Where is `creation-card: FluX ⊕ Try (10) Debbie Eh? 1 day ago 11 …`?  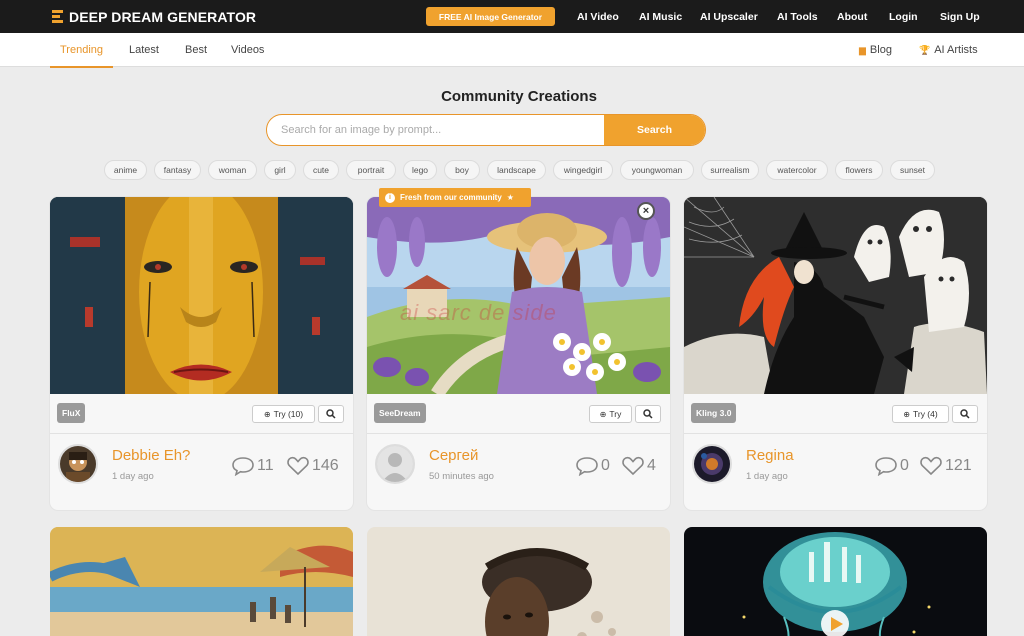
creation-card: FluX ⊕ Try (10) Debbie Eh? 1 day ago 11 … is located at coordinates (201, 353).